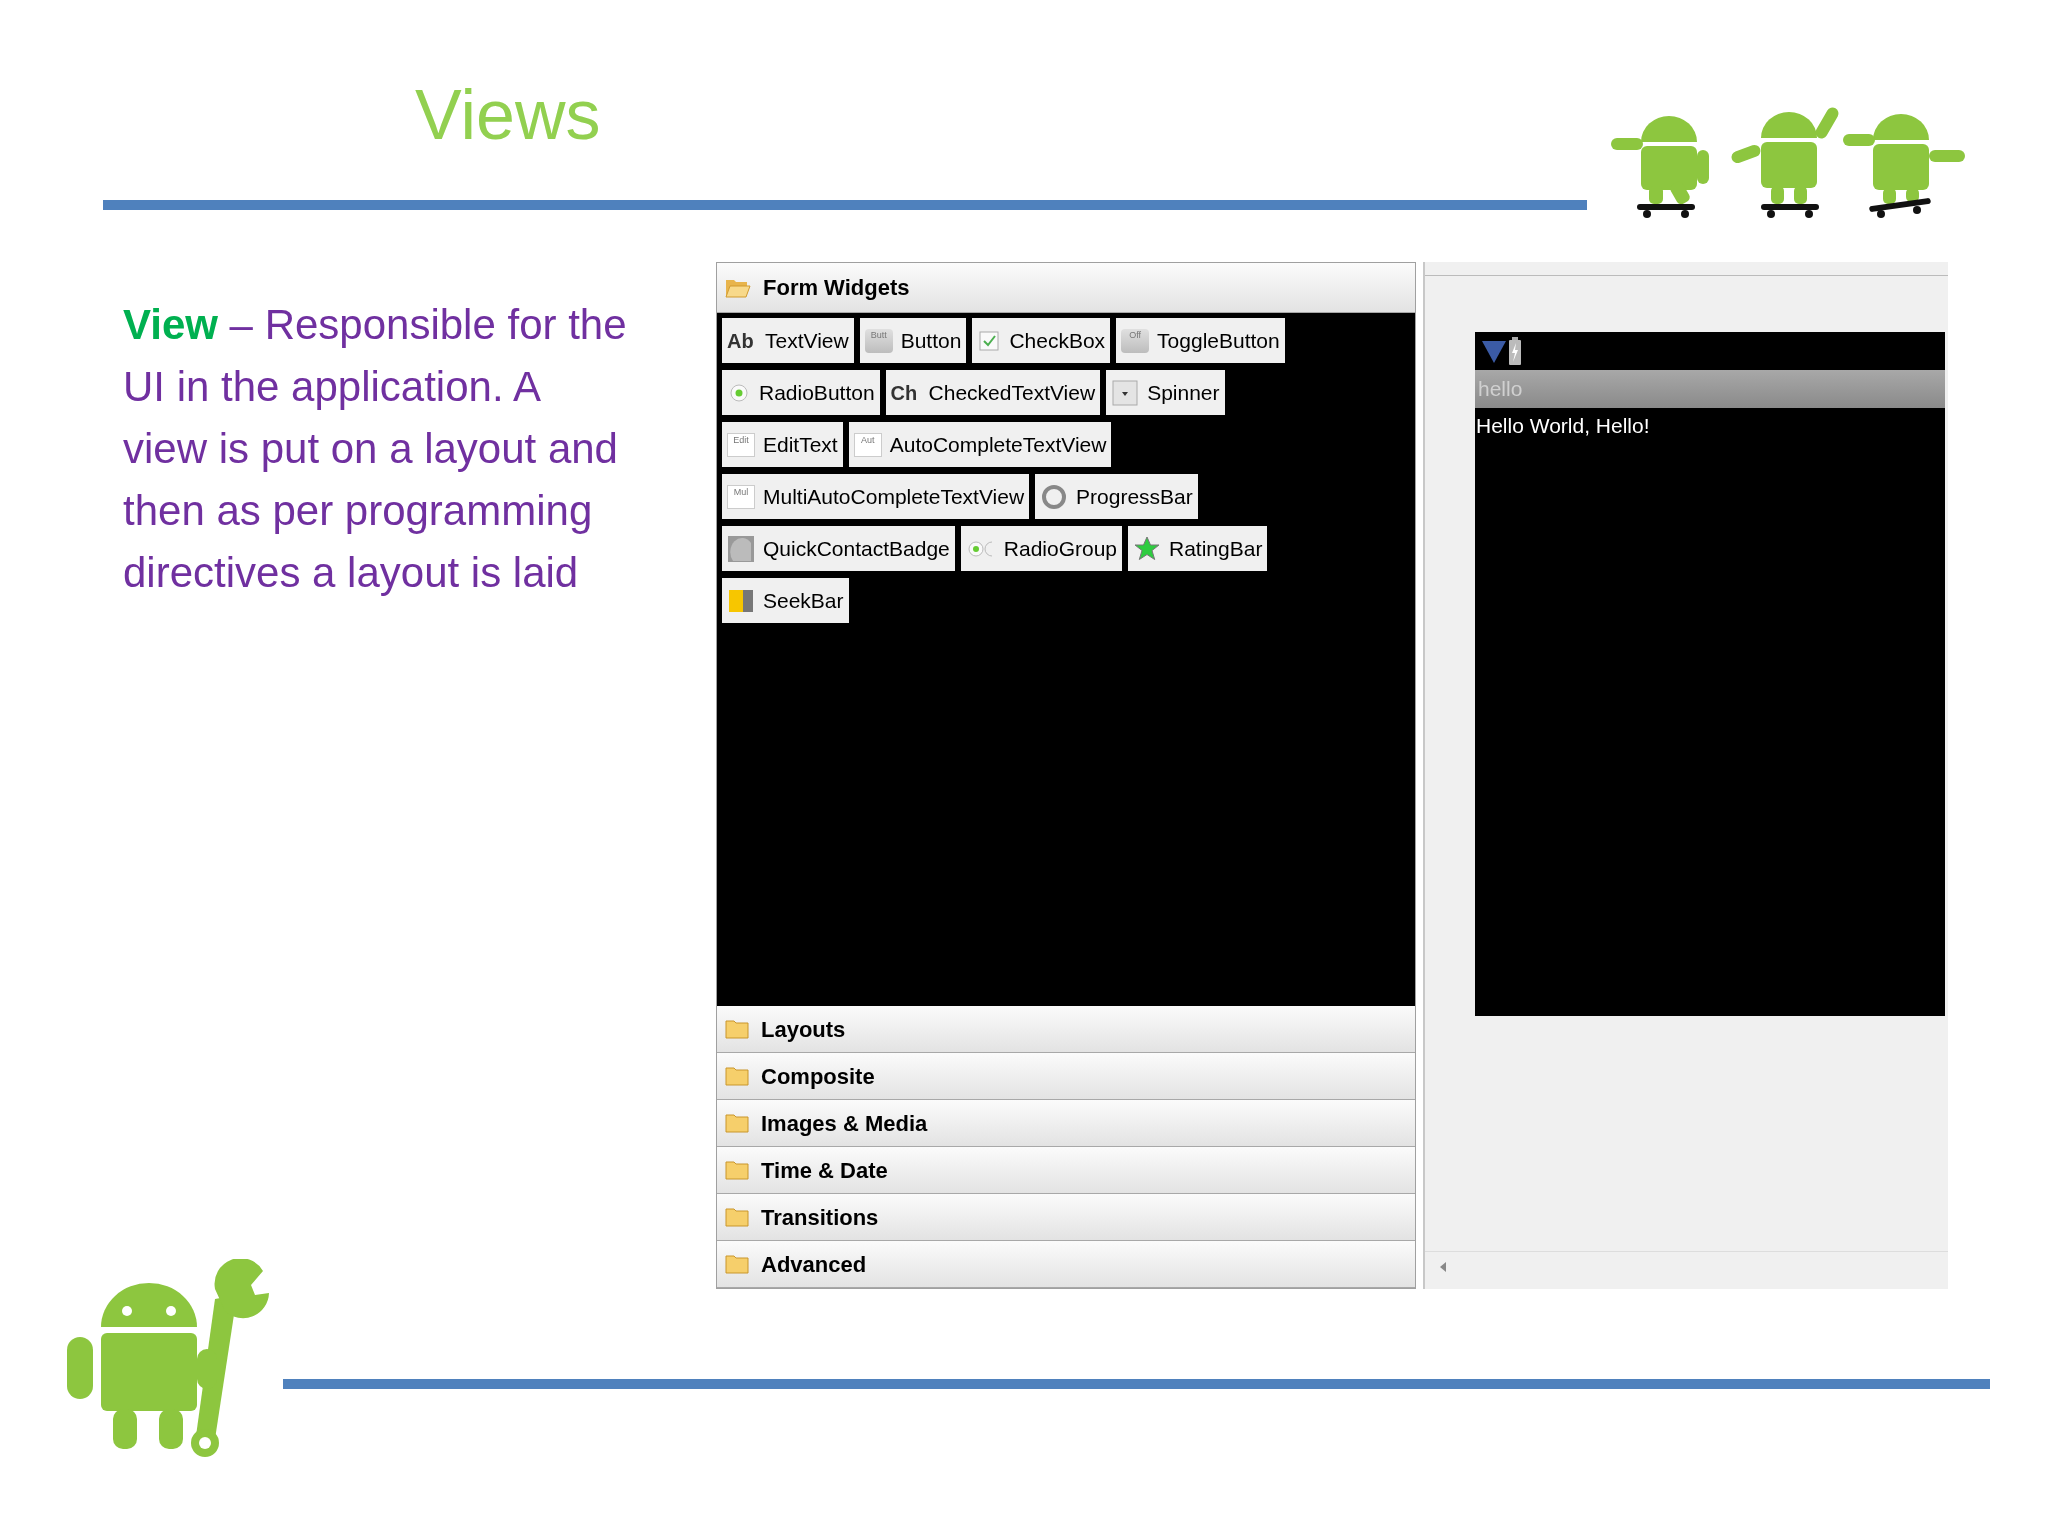 This screenshot has width=2048, height=1536. Describe the element at coordinates (1443, 1266) in the screenshot. I see `scroll-left-icon` at that location.